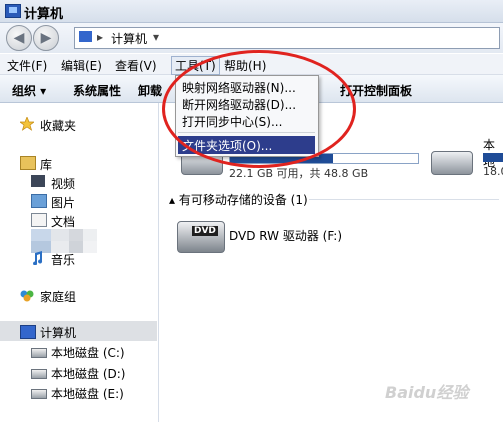 The image size is (503, 422). I want to click on dvd-drive-icon: DVD, so click(201, 237).